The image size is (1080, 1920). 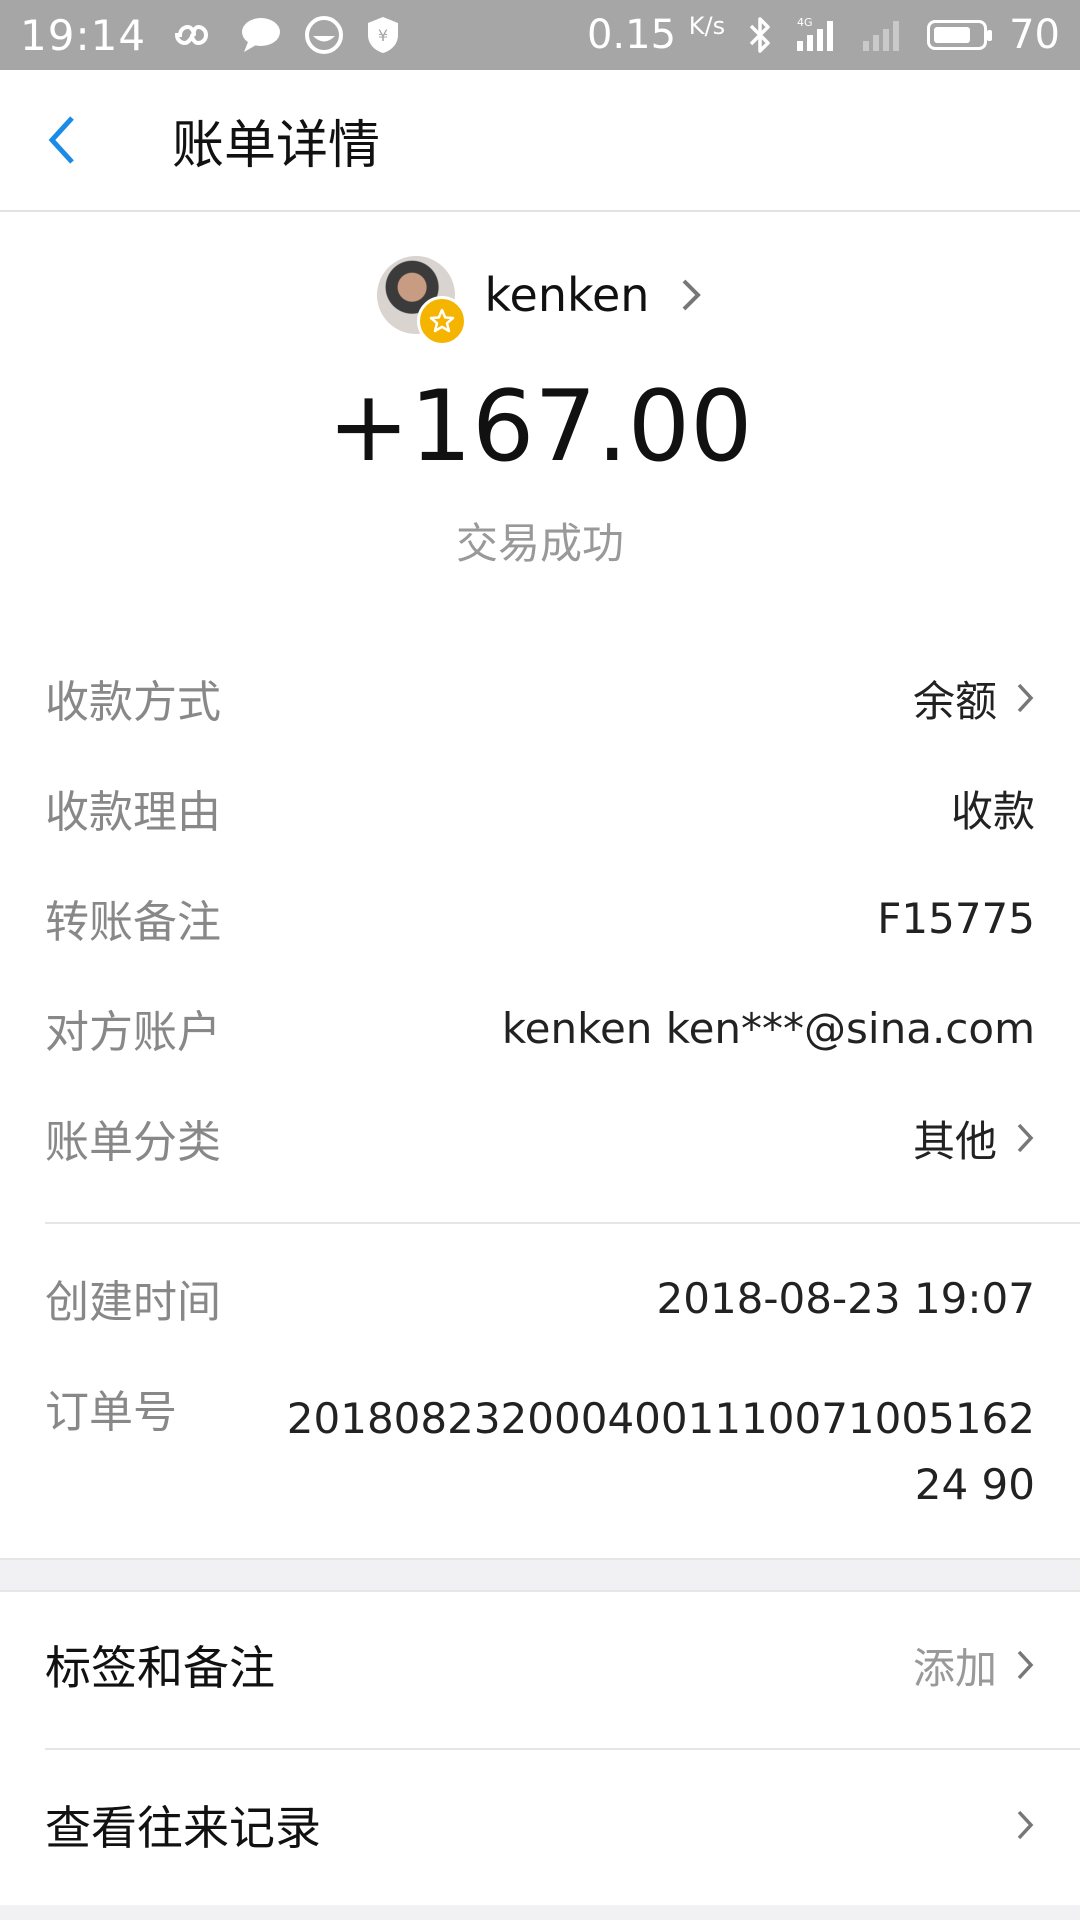 What do you see at coordinates (540, 918) in the screenshot?
I see `detail-row-remark: 转账备注 F15775` at bounding box center [540, 918].